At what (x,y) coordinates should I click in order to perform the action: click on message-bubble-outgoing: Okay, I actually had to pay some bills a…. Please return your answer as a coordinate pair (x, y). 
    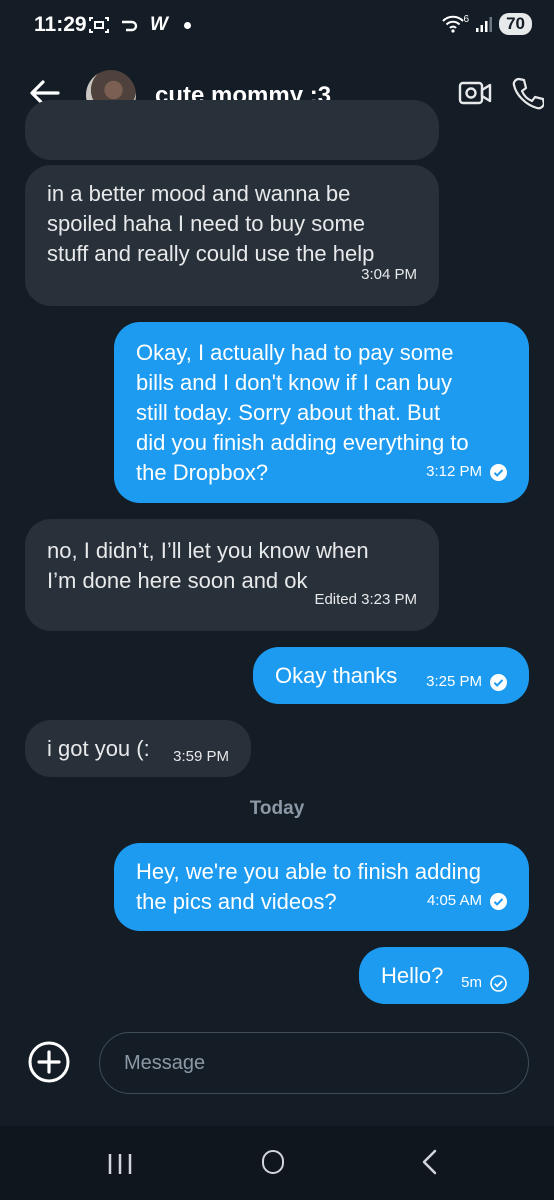
    Looking at the image, I should click on (321, 412).